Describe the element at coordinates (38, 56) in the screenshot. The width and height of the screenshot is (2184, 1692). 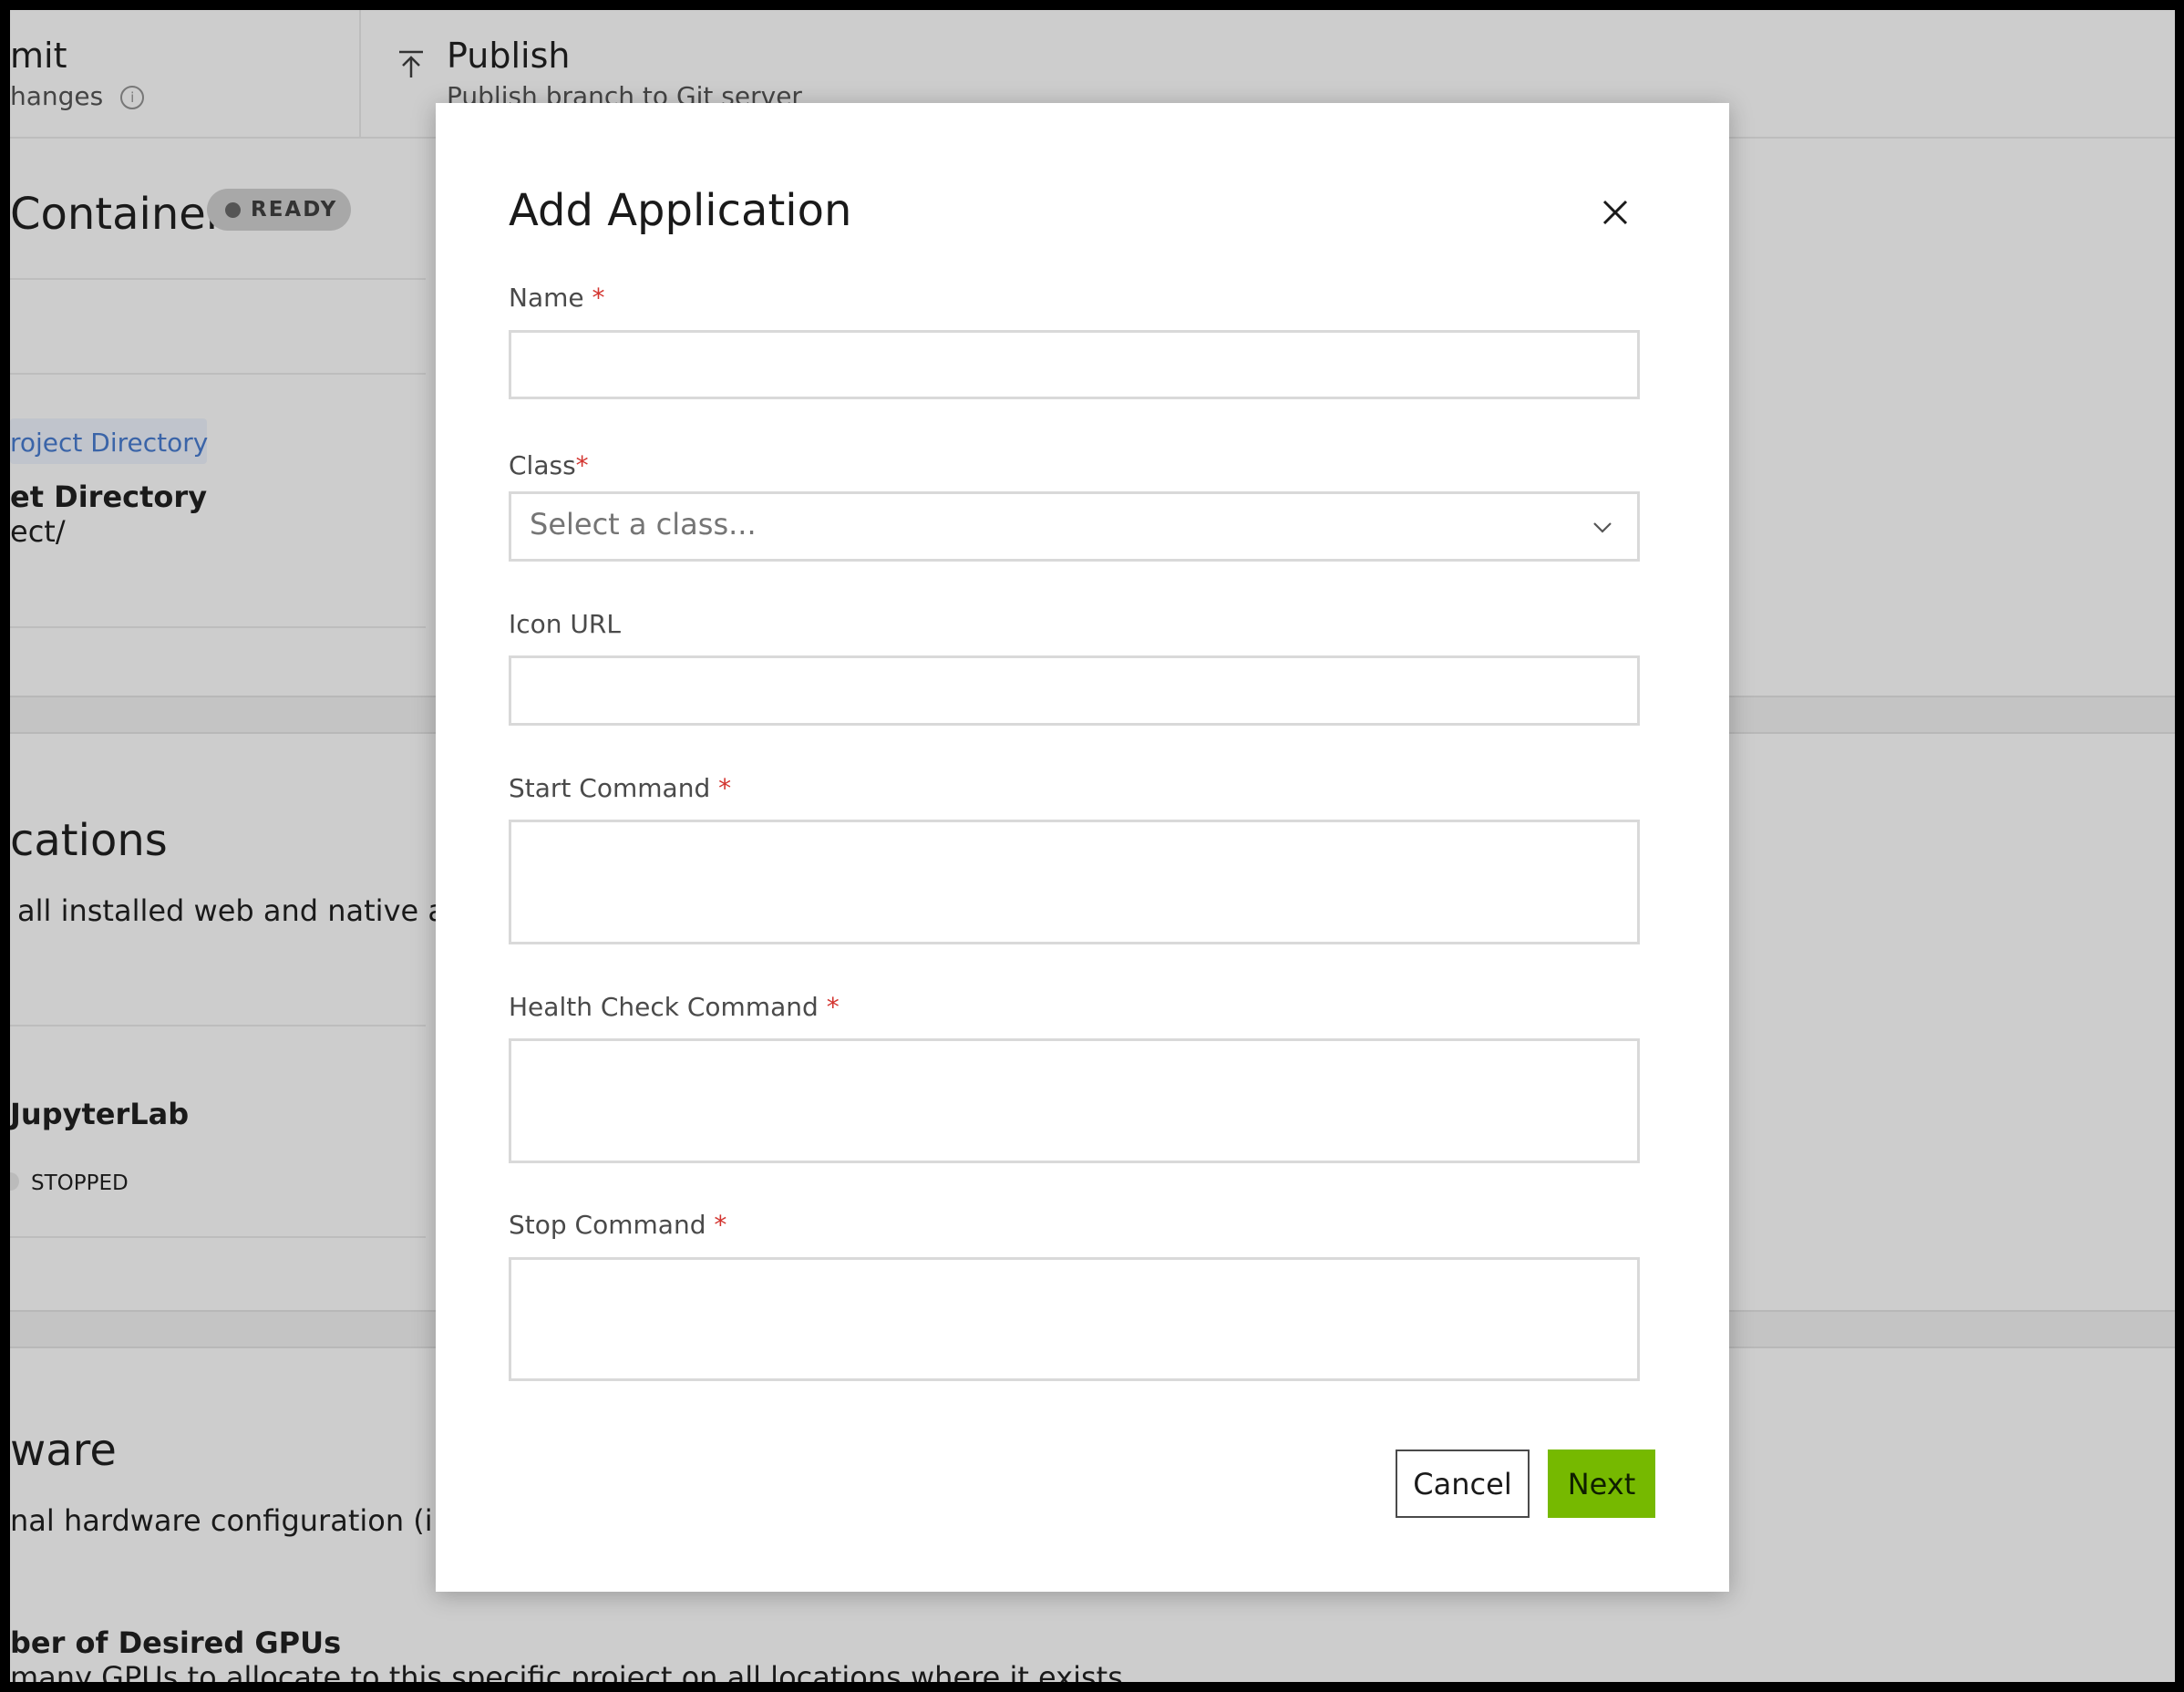
I see `commit-title: mit` at that location.